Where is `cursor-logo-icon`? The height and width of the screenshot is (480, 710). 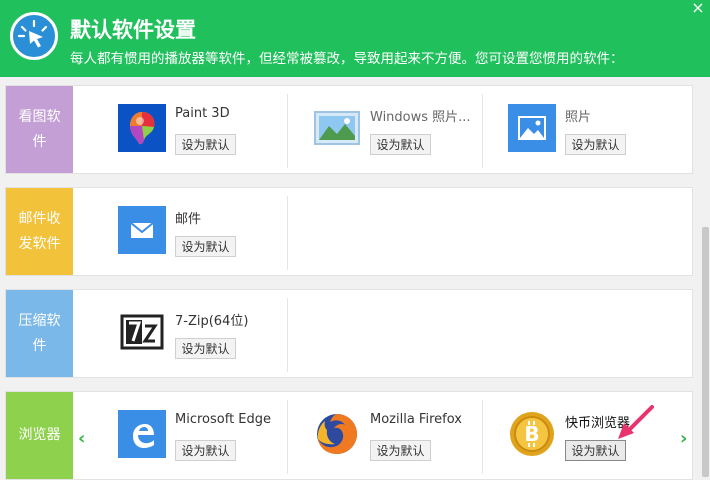
cursor-logo-icon is located at coordinates (34, 36).